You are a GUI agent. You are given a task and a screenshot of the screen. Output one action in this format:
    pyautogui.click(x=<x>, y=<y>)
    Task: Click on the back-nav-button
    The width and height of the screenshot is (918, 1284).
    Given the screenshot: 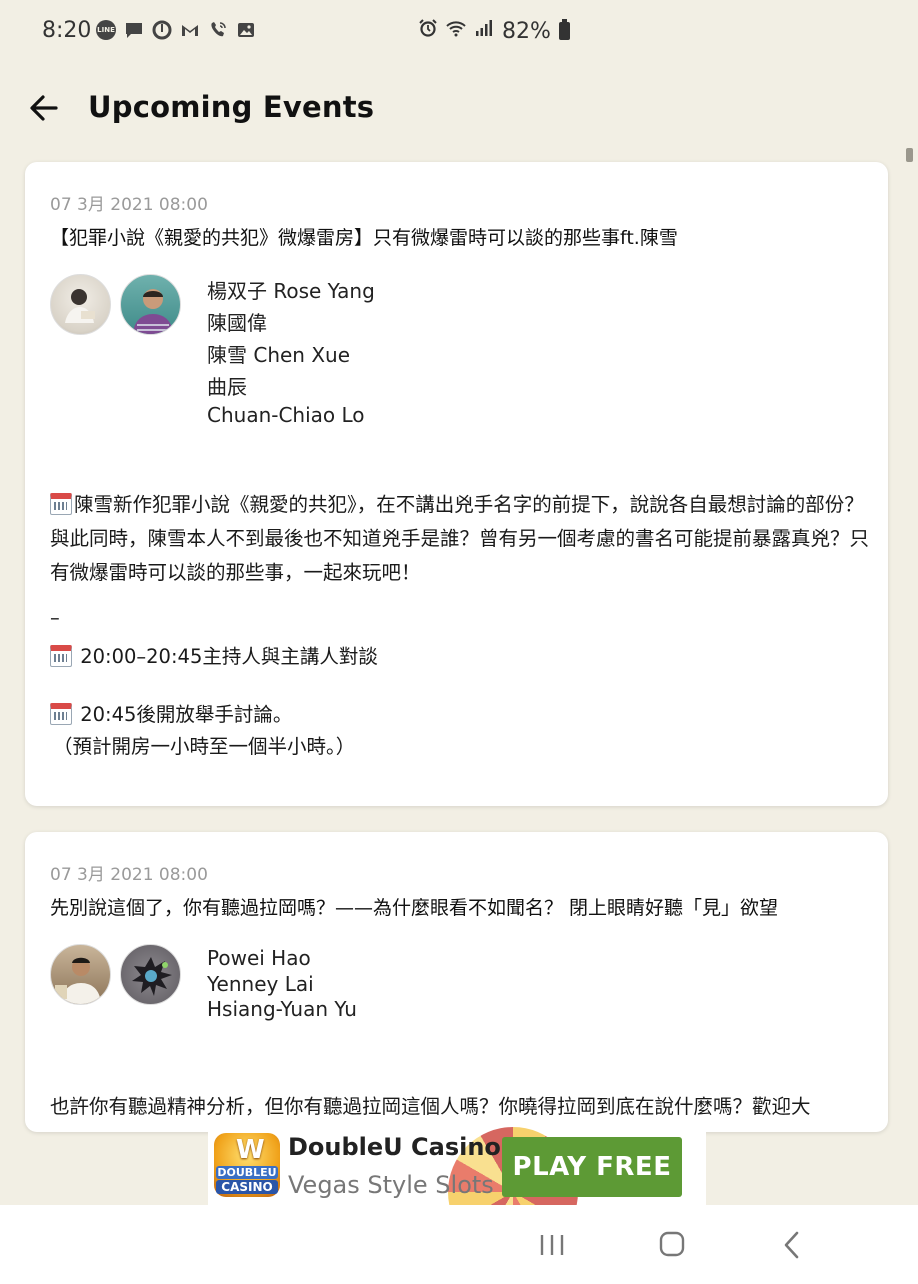 What is the action you would take?
    pyautogui.click(x=792, y=1245)
    